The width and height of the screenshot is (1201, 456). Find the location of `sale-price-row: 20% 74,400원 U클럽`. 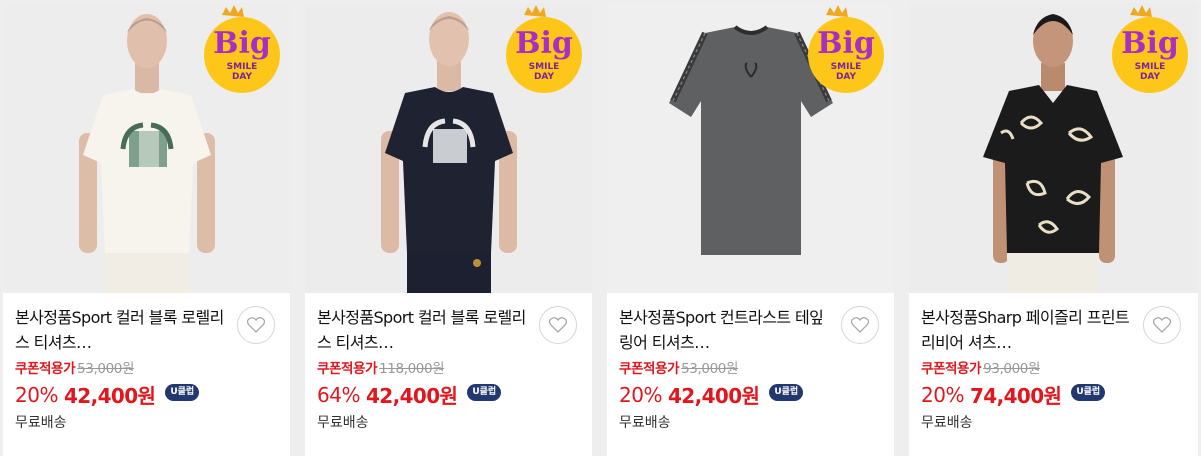

sale-price-row: 20% 74,400원 U클럽 is located at coordinates (1013, 394).